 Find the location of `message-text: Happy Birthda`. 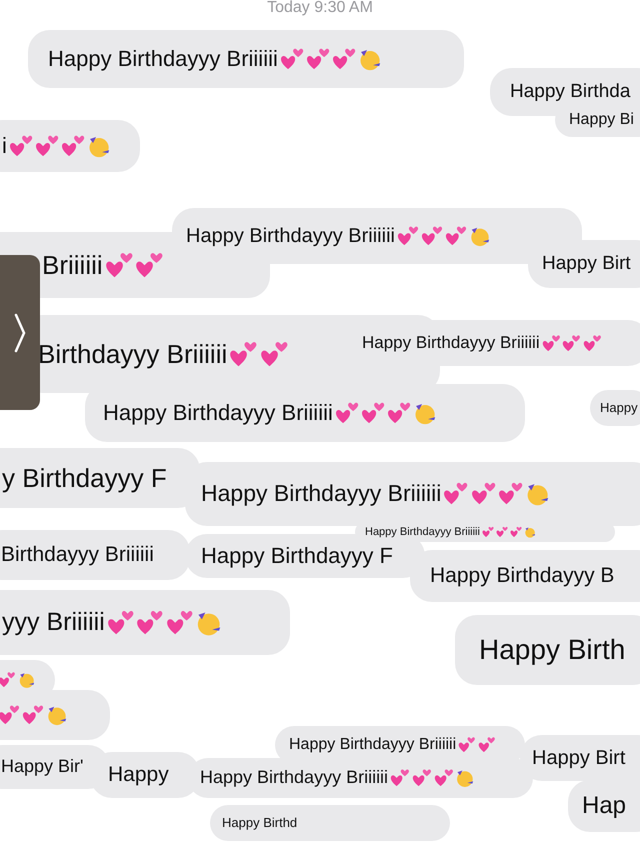

message-text: Happy Birthda is located at coordinates (570, 92).